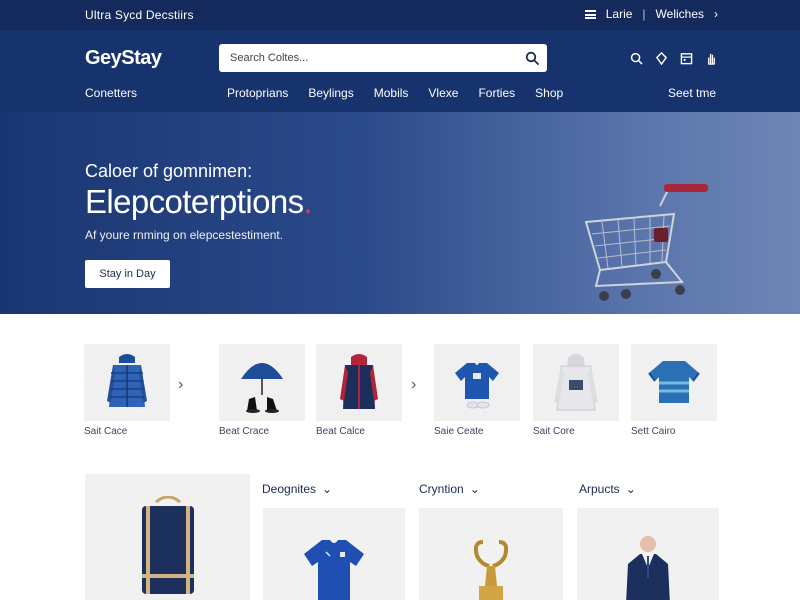  I want to click on top-bar-brand: Ultra Sycd Decstiirs, so click(139, 15).